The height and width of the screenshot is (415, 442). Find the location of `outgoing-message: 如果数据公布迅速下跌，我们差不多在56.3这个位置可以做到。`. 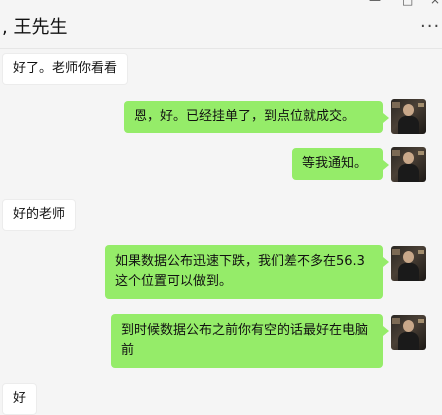

outgoing-message: 如果数据公布迅速下跌，我们差不多在56.3这个位置可以做到。 is located at coordinates (247, 272).